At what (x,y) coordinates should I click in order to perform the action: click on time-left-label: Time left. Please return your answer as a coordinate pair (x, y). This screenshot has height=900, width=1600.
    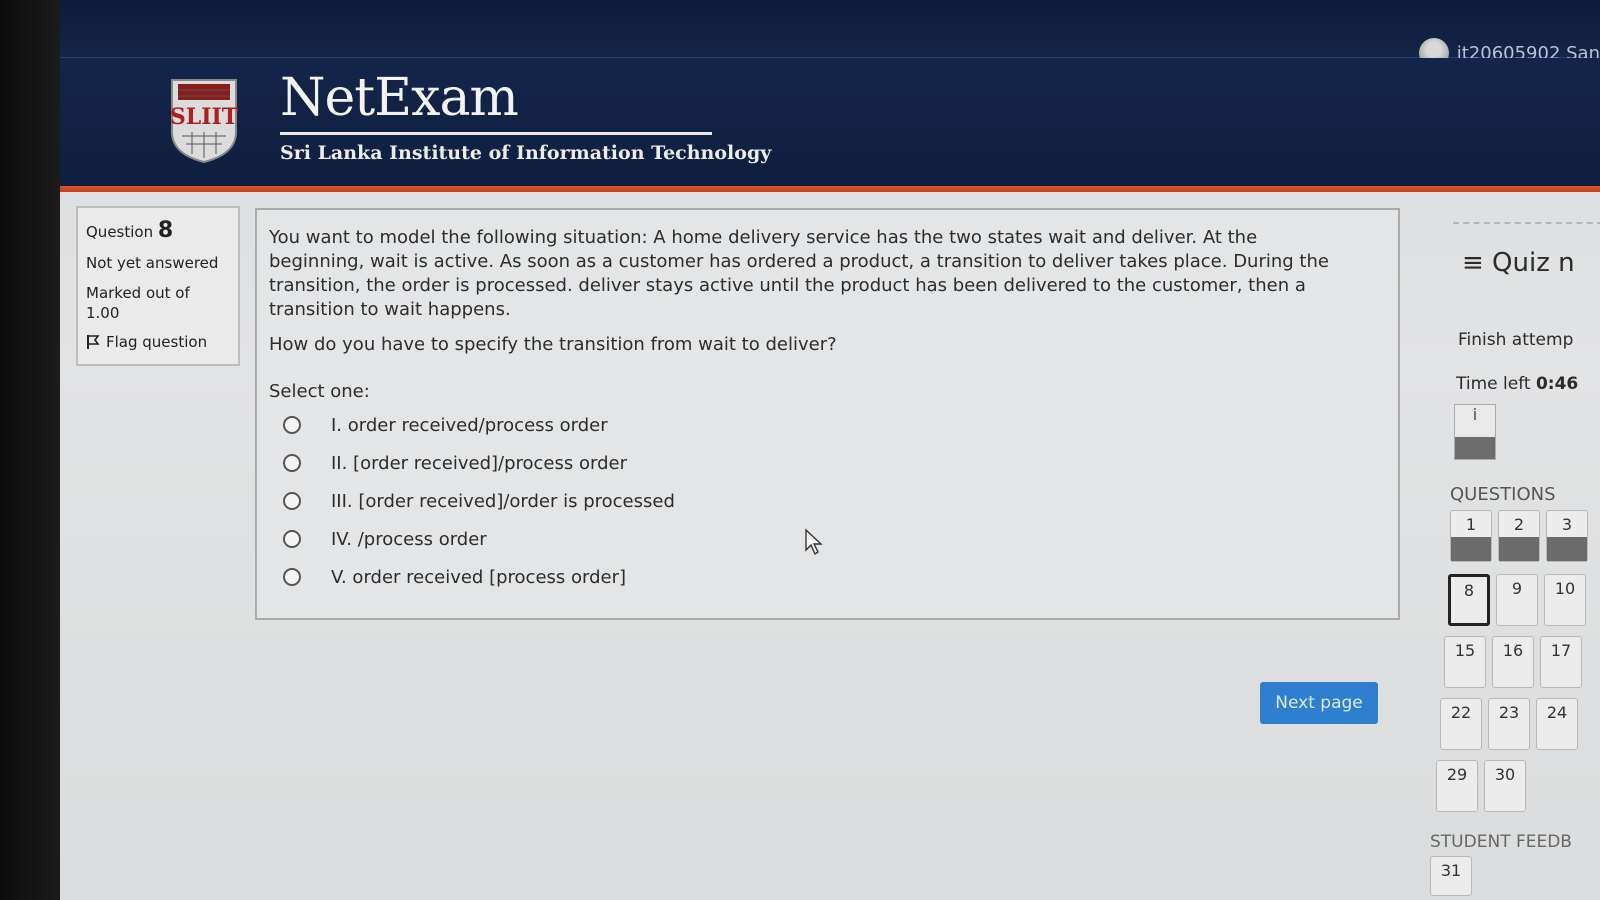
    Looking at the image, I should click on (1493, 384).